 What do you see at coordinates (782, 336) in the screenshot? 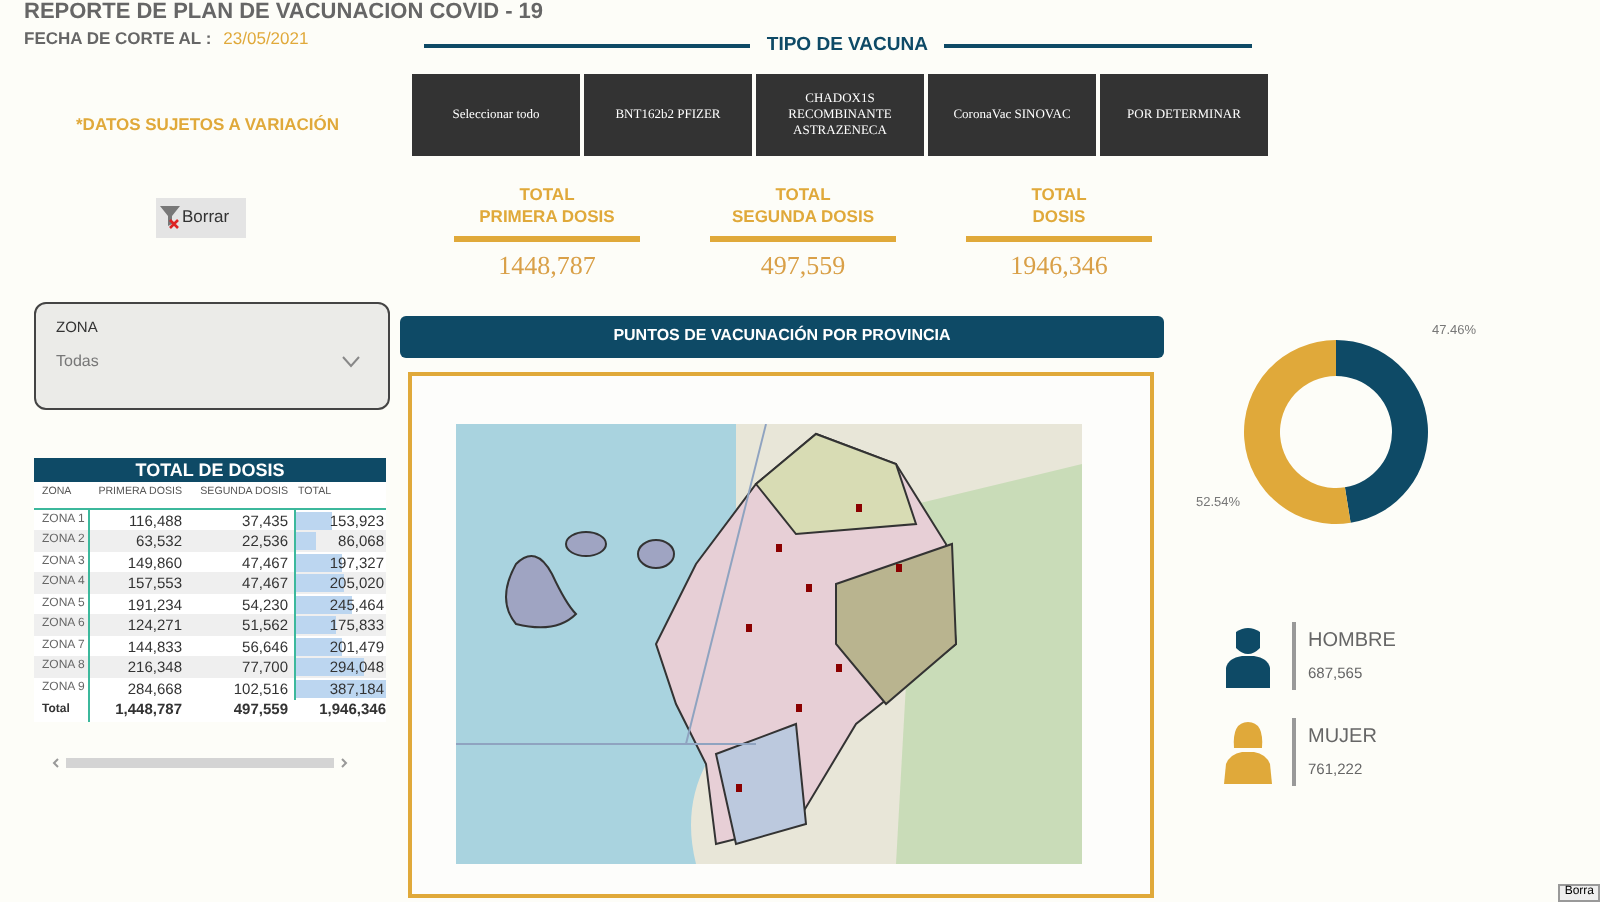
I see `section-banner: PUNTOS DE VACUNACIÓN POR PROVINCIA` at bounding box center [782, 336].